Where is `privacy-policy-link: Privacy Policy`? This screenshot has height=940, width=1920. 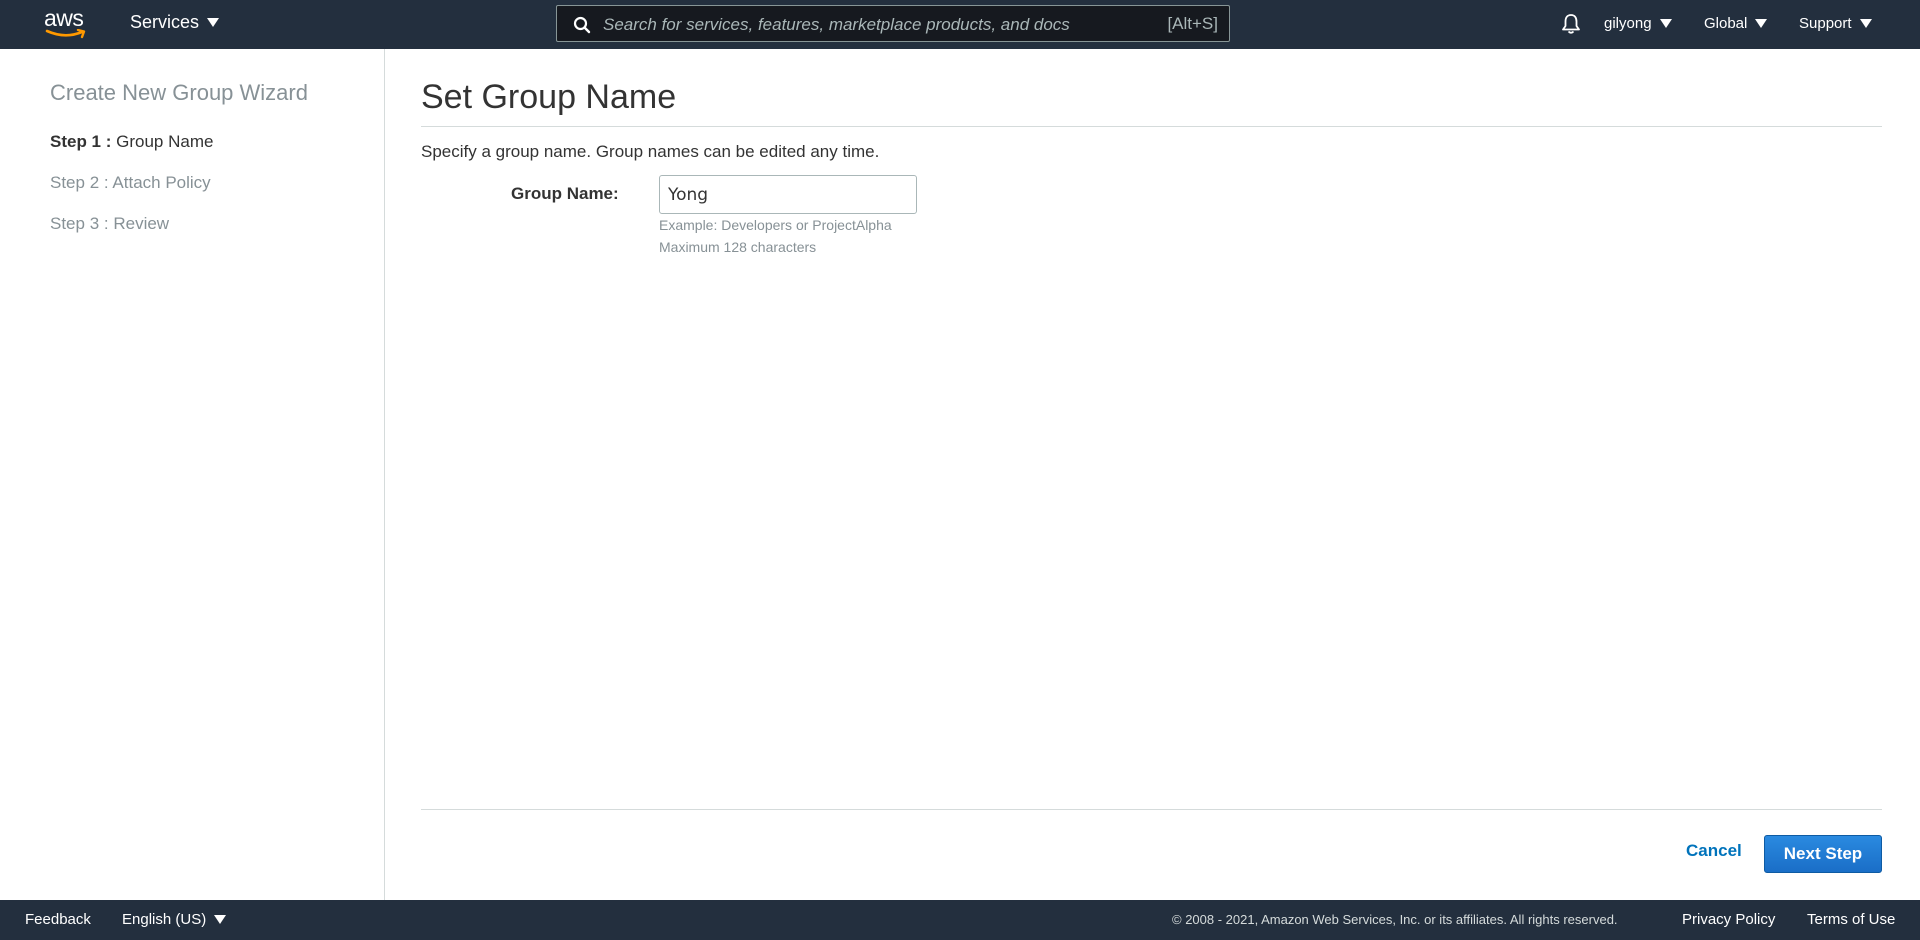 privacy-policy-link: Privacy Policy is located at coordinates (1728, 919).